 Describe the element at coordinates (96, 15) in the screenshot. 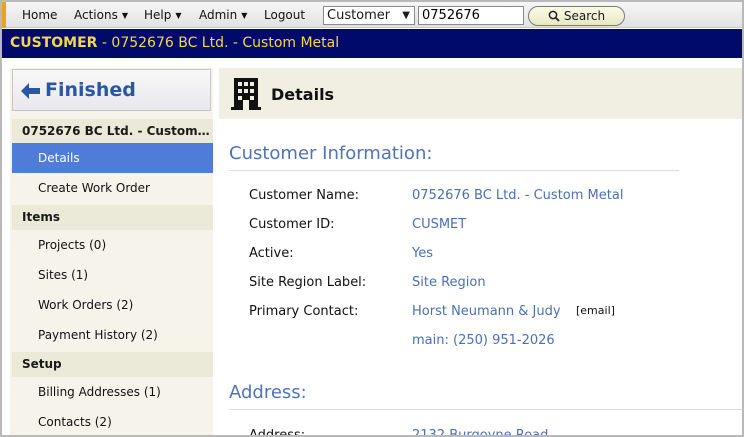

I see `nav-actions-label: Actions` at that location.